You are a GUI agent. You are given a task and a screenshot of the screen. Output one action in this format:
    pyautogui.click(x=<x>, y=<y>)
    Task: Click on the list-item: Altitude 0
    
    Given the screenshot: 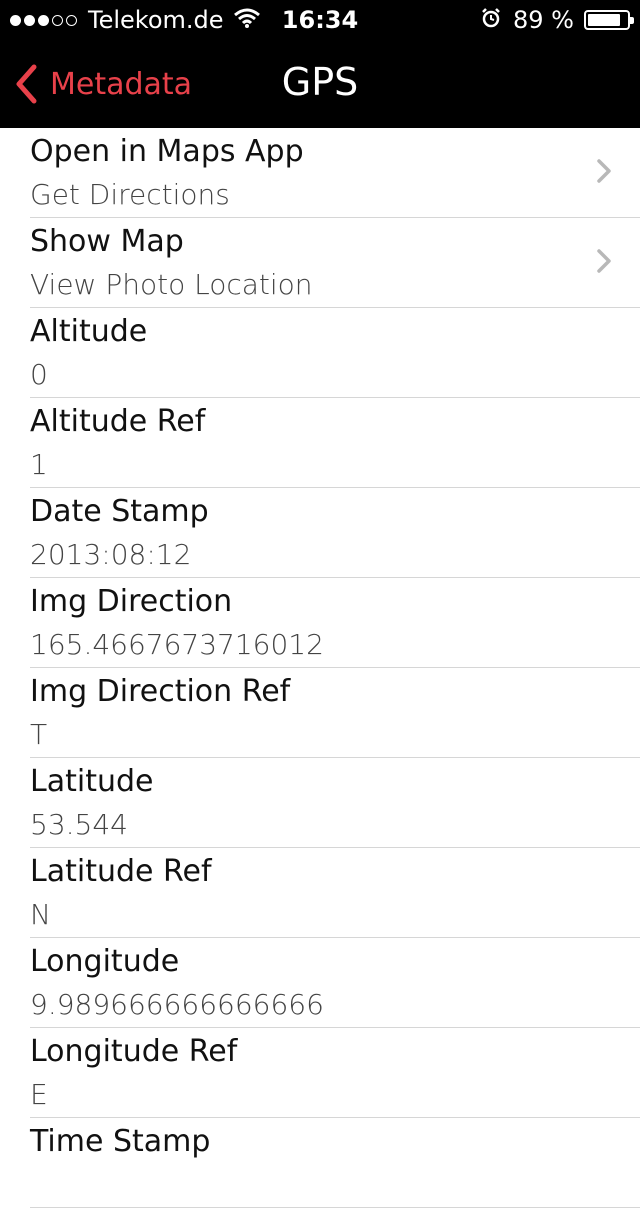 What is the action you would take?
    pyautogui.click(x=335, y=353)
    